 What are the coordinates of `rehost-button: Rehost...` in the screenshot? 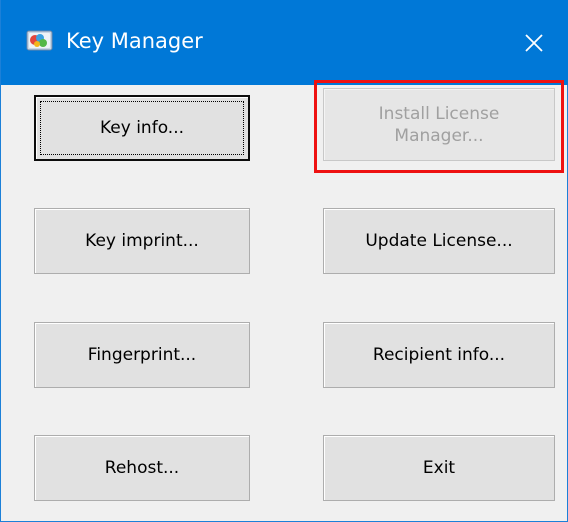 It's located at (142, 468).